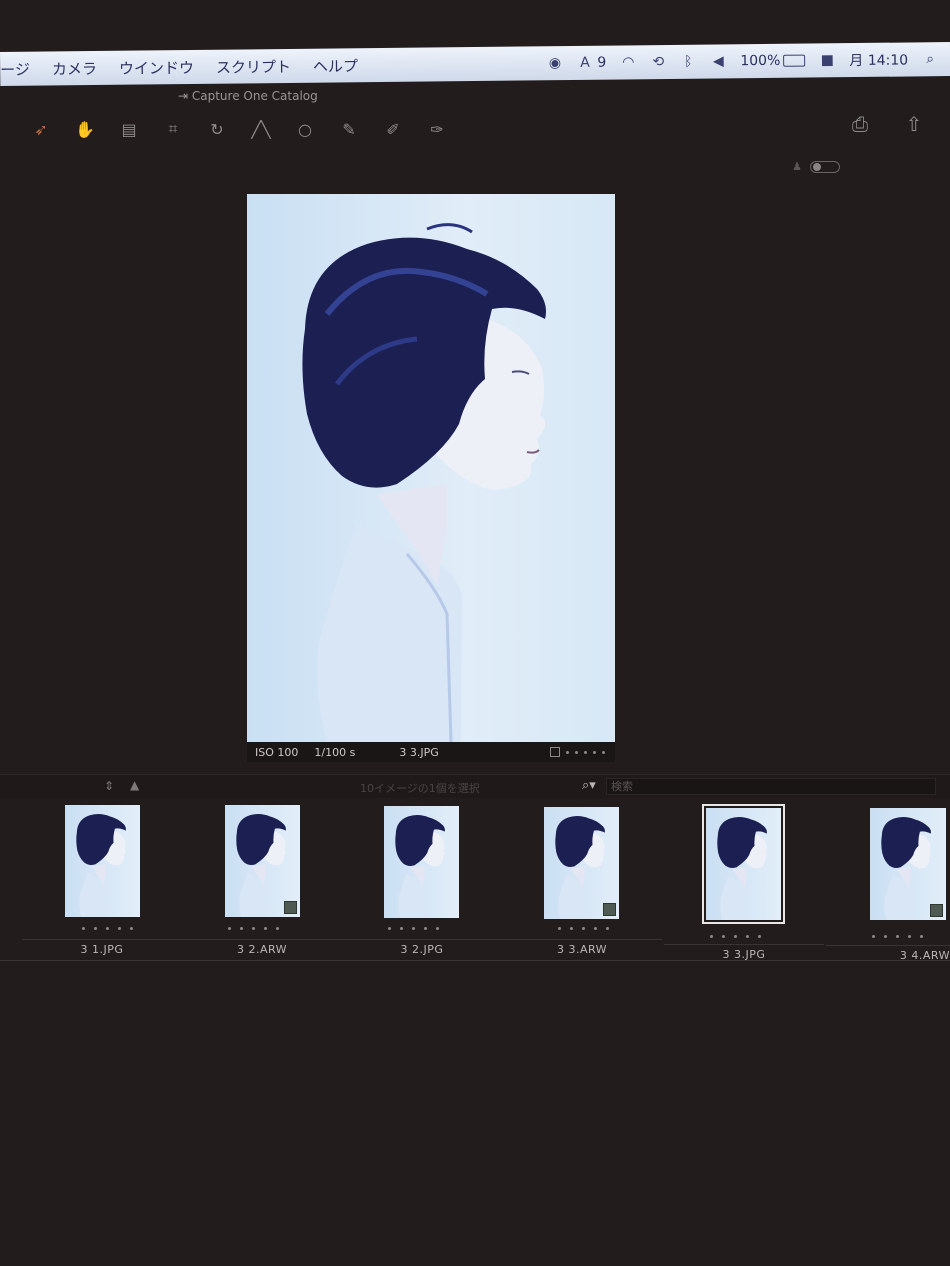 This screenshot has height=1266, width=950. I want to click on circle-tool-icon: ○, so click(305, 129).